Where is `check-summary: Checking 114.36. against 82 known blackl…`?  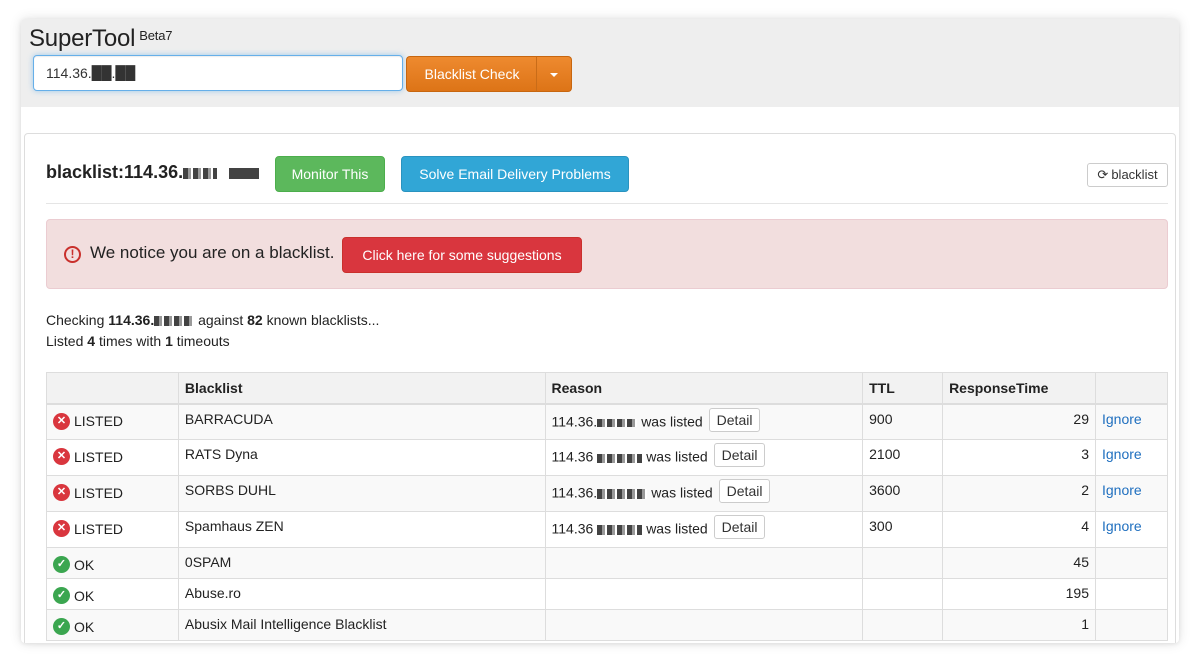
check-summary: Checking 114.36. against 82 known blackl… is located at coordinates (212, 331).